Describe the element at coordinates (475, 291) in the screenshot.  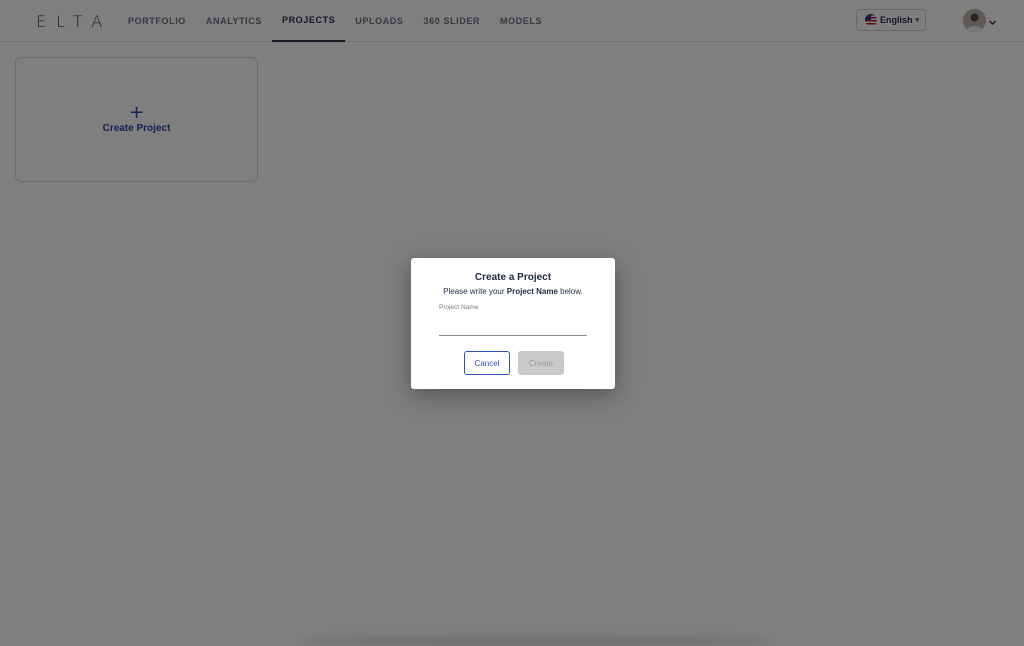
I see `subtitle-prefix: Please write your` at that location.